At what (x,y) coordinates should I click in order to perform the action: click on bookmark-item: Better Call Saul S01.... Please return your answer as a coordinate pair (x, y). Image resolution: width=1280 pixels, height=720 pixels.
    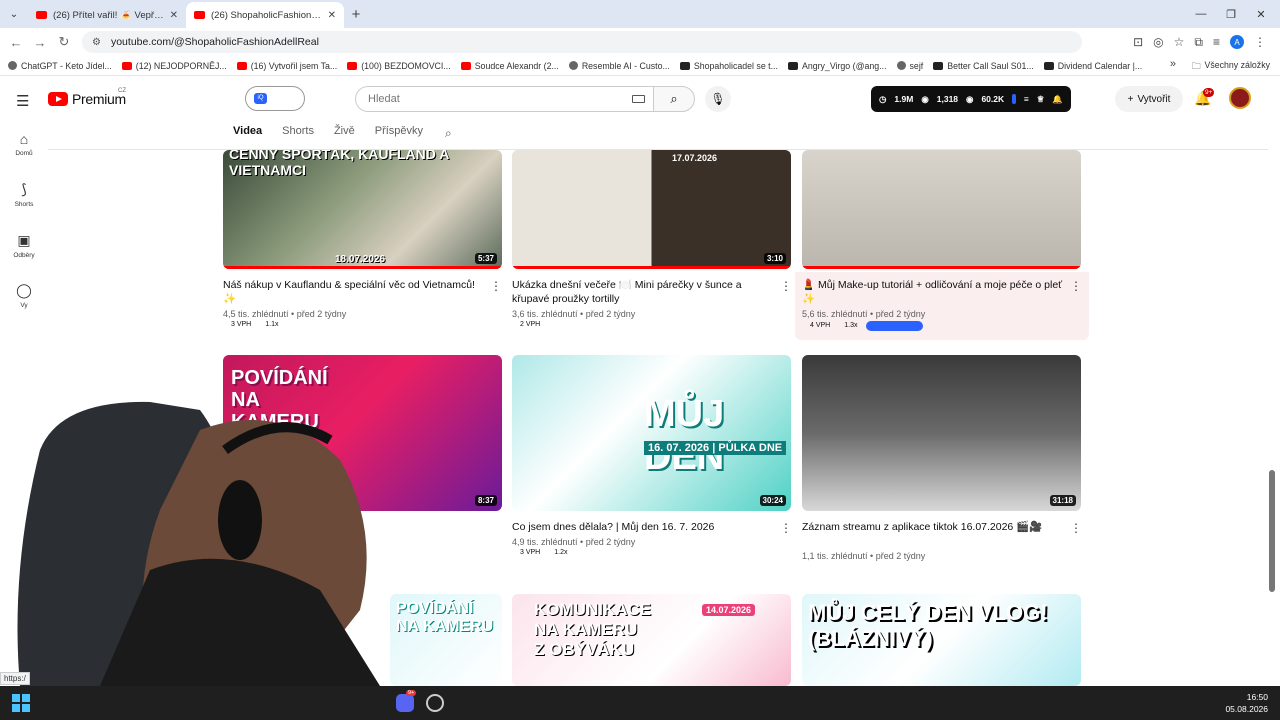
    Looking at the image, I should click on (983, 66).